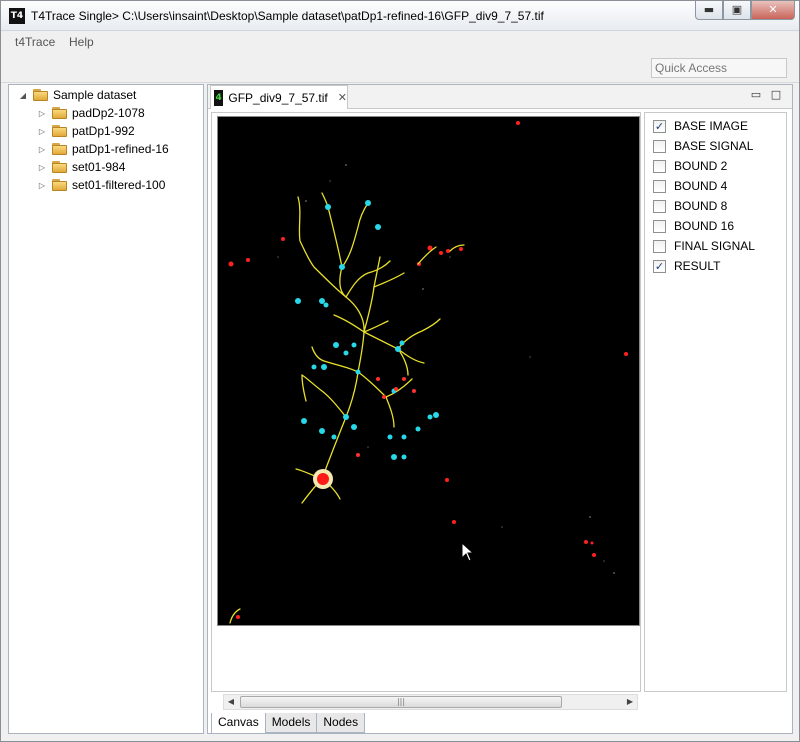 The height and width of the screenshot is (742, 800). Describe the element at coordinates (714, 146) in the screenshot. I see `layer-label: BASE SIGNAL` at that location.